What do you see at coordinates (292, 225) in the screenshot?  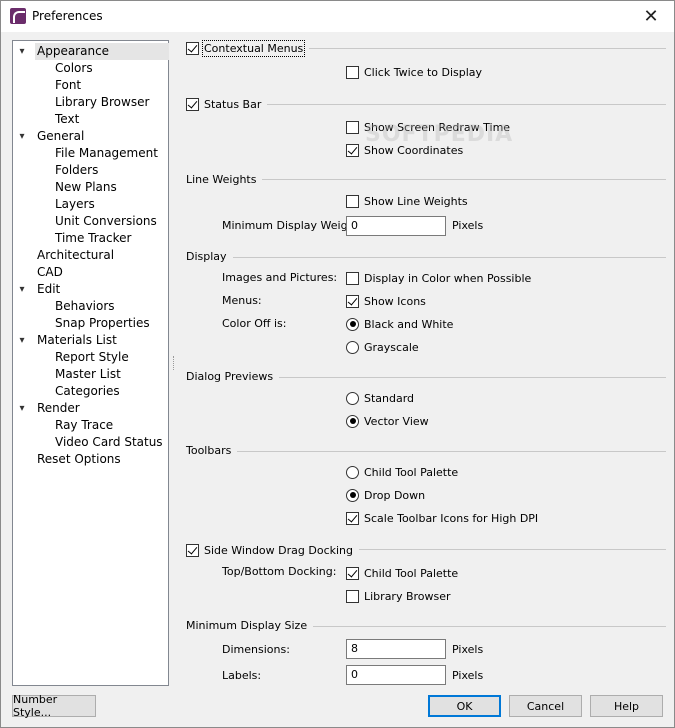 I see `min-display-weight-label: Minimum Display Weight:` at bounding box center [292, 225].